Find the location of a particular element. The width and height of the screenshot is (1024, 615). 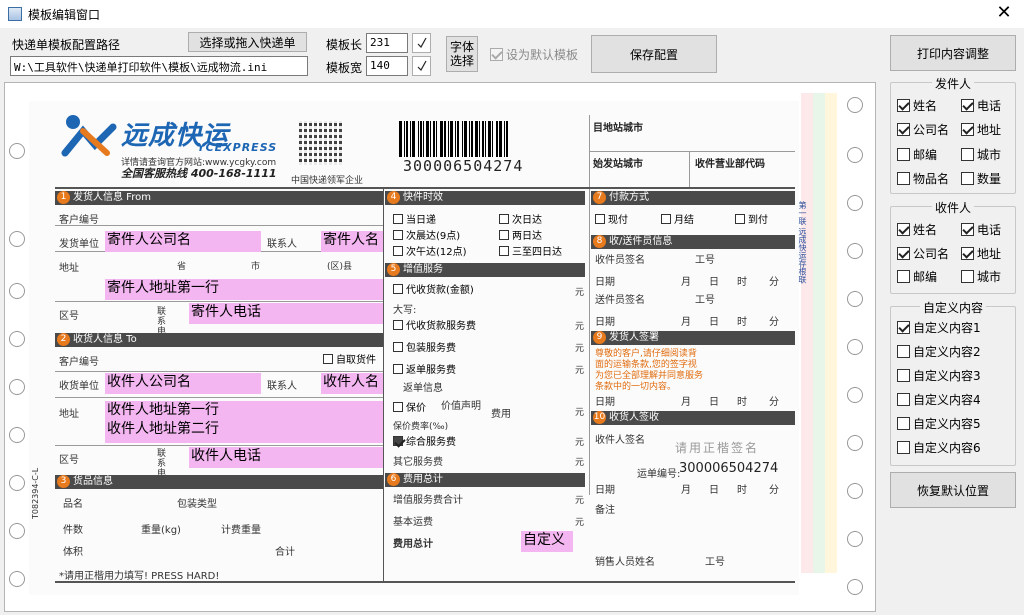

next-noon-option: 次午达(12点) is located at coordinates (430, 250).